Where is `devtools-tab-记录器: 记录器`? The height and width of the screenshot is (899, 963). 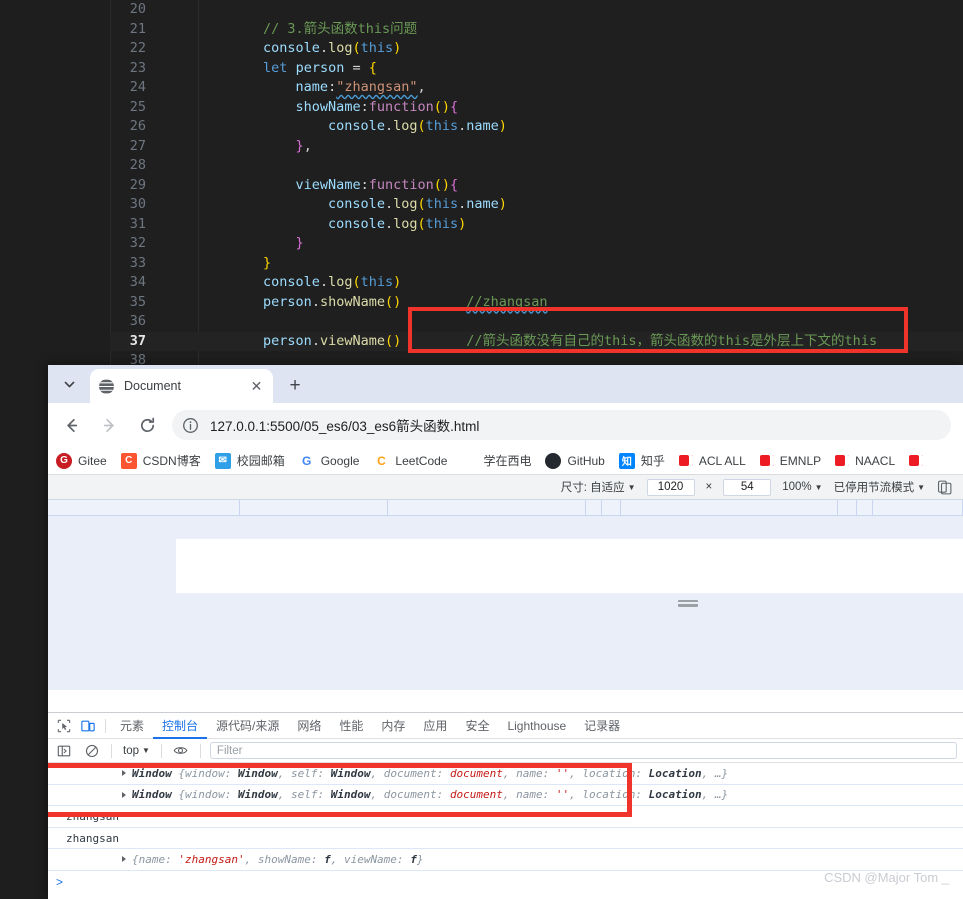 devtools-tab-记录器: 记录器 is located at coordinates (602, 726).